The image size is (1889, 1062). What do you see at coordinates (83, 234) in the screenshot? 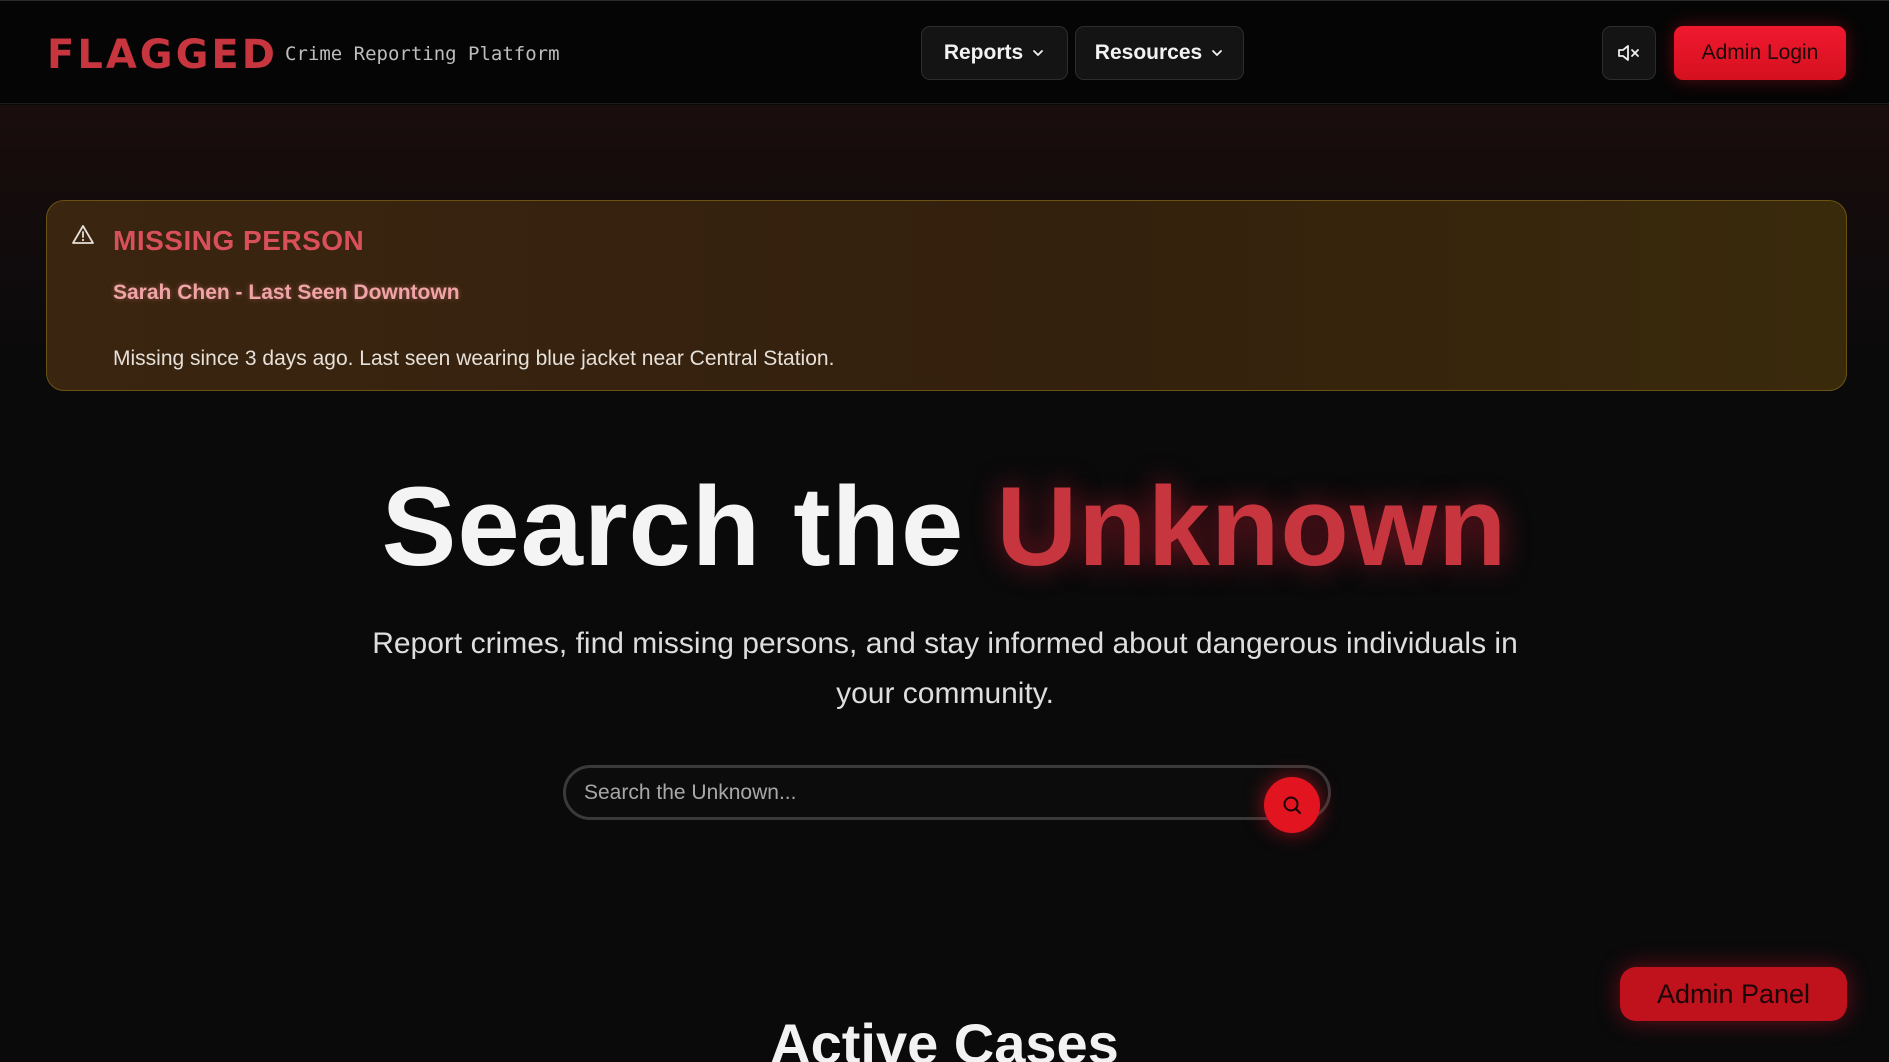
I see `warning-triangle-icon` at bounding box center [83, 234].